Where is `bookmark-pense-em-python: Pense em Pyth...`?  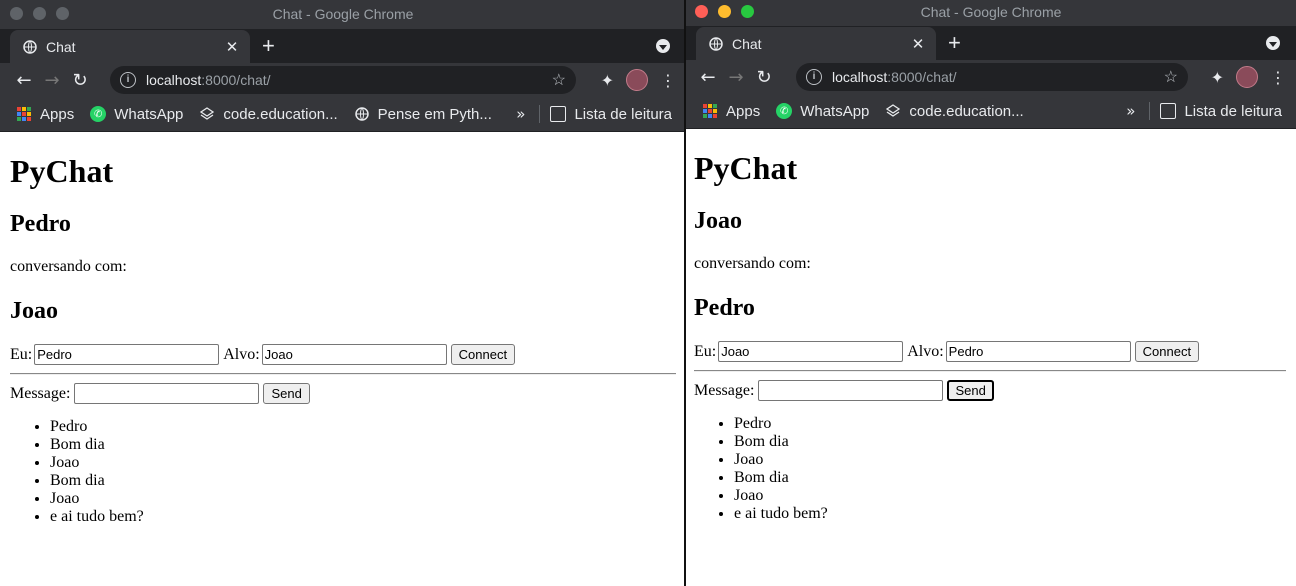
bookmark-pense-em-python: Pense em Pyth... is located at coordinates (423, 114).